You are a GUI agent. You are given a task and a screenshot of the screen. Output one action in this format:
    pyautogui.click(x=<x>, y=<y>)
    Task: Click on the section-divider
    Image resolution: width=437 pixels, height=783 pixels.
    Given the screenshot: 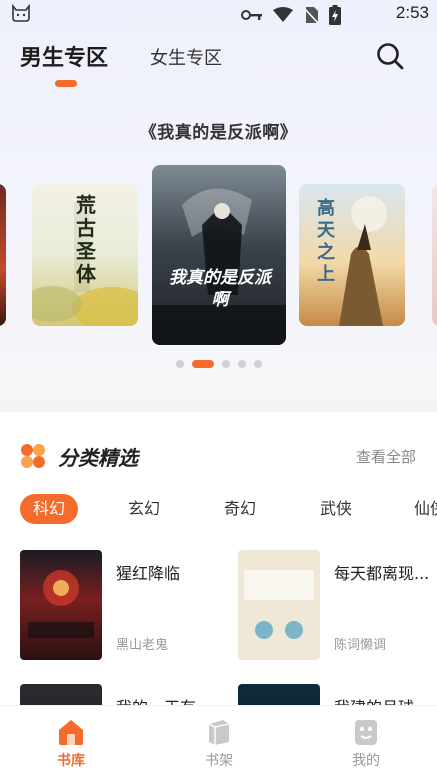 What is the action you would take?
    pyautogui.click(x=218, y=406)
    